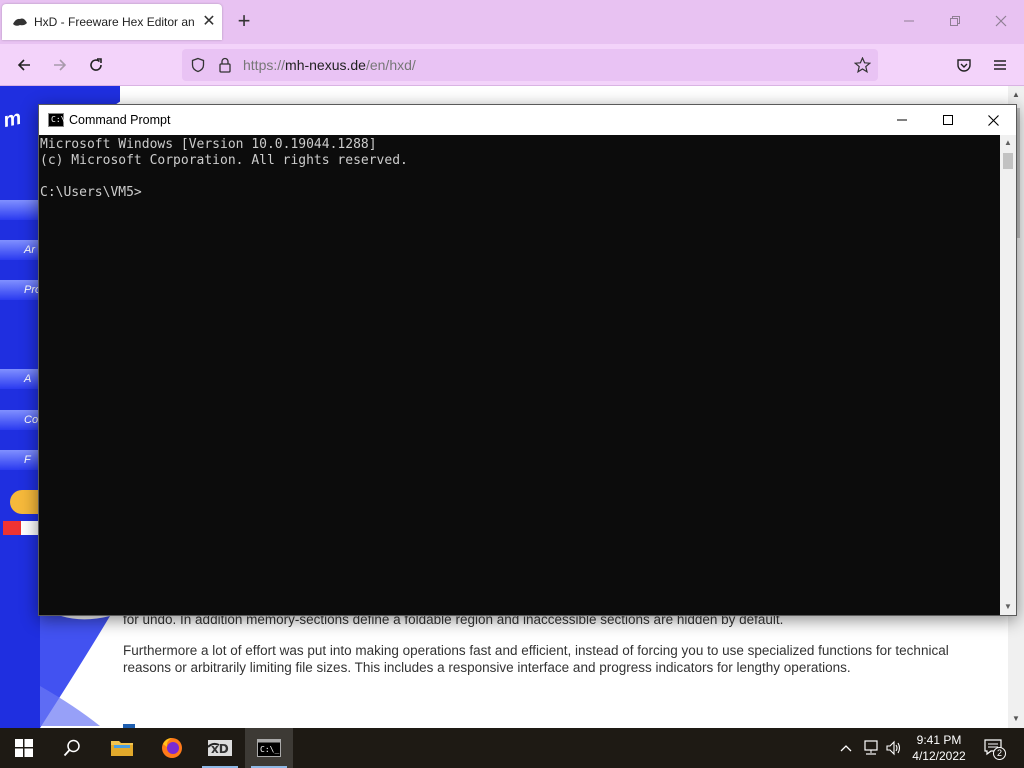  I want to click on taskbar-clock: 9:41 PM 4/12/2022, so click(939, 748).